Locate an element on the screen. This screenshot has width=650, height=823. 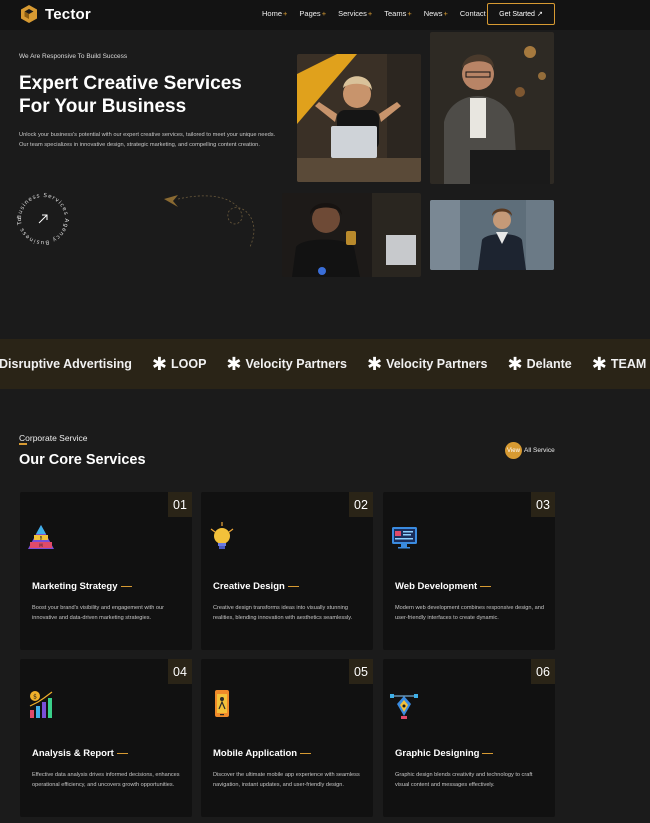
card-title: Mobile Application is located at coordinates (262, 753).